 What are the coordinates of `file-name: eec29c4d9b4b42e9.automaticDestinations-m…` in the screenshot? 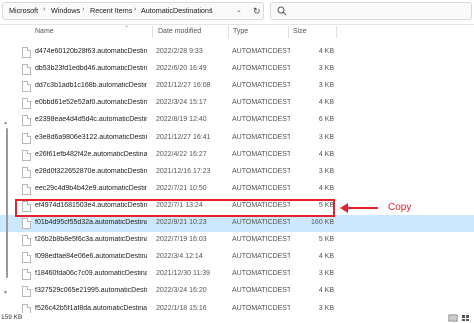 It's located at (91, 188).